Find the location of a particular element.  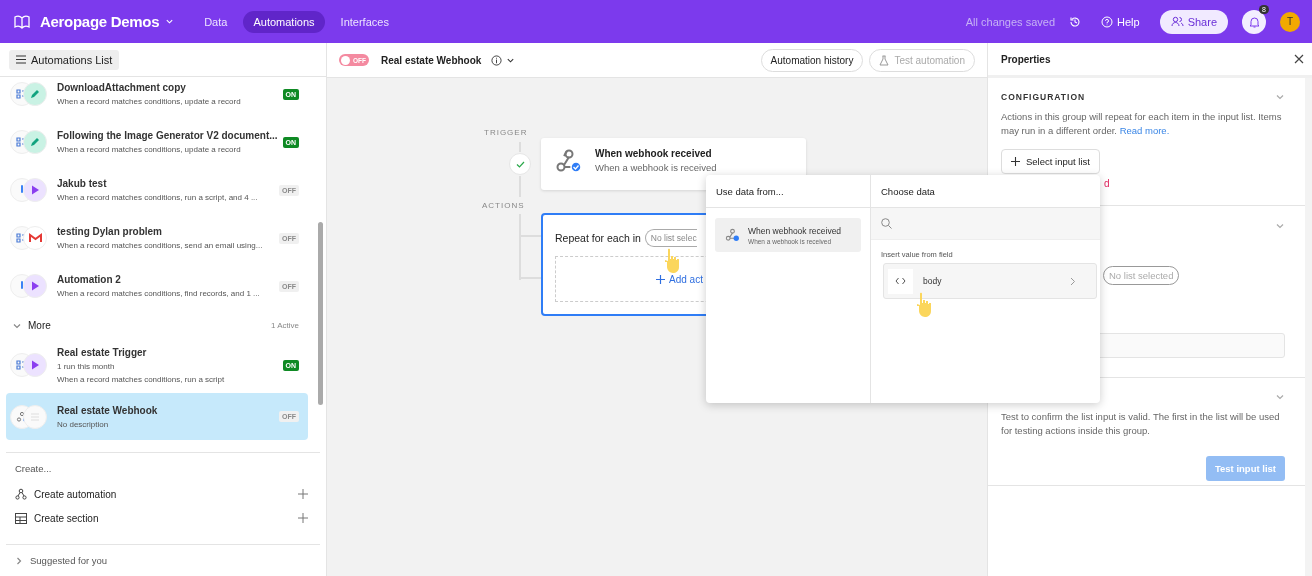

nav-tab: Automations is located at coordinates (284, 21).